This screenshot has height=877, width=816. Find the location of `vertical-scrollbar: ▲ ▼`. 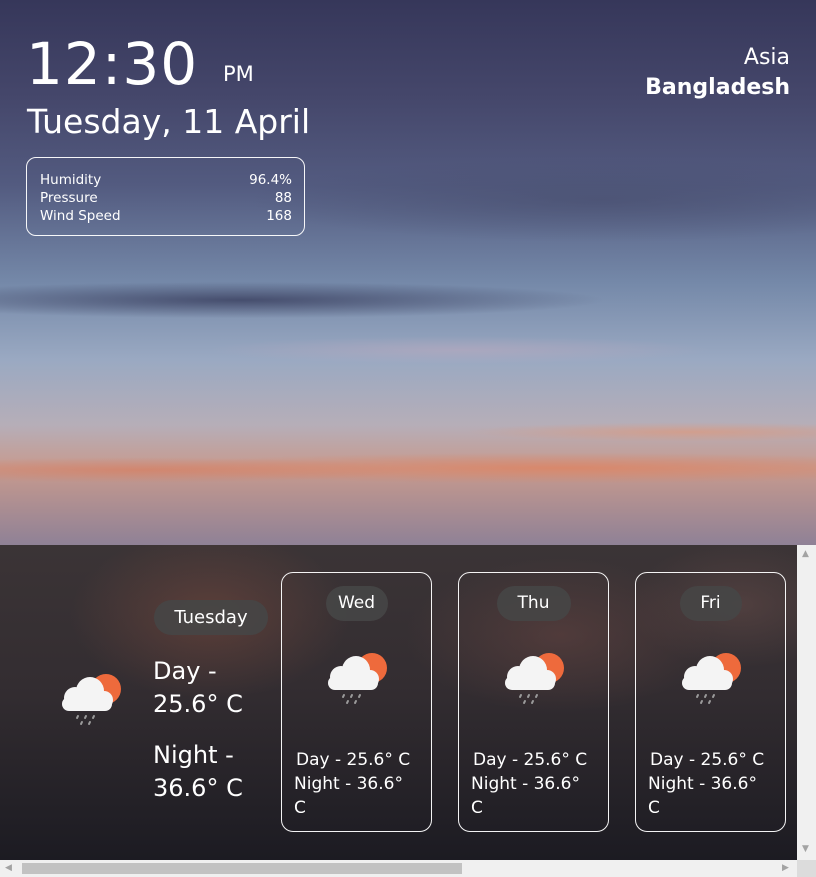

vertical-scrollbar: ▲ ▼ is located at coordinates (806, 702).